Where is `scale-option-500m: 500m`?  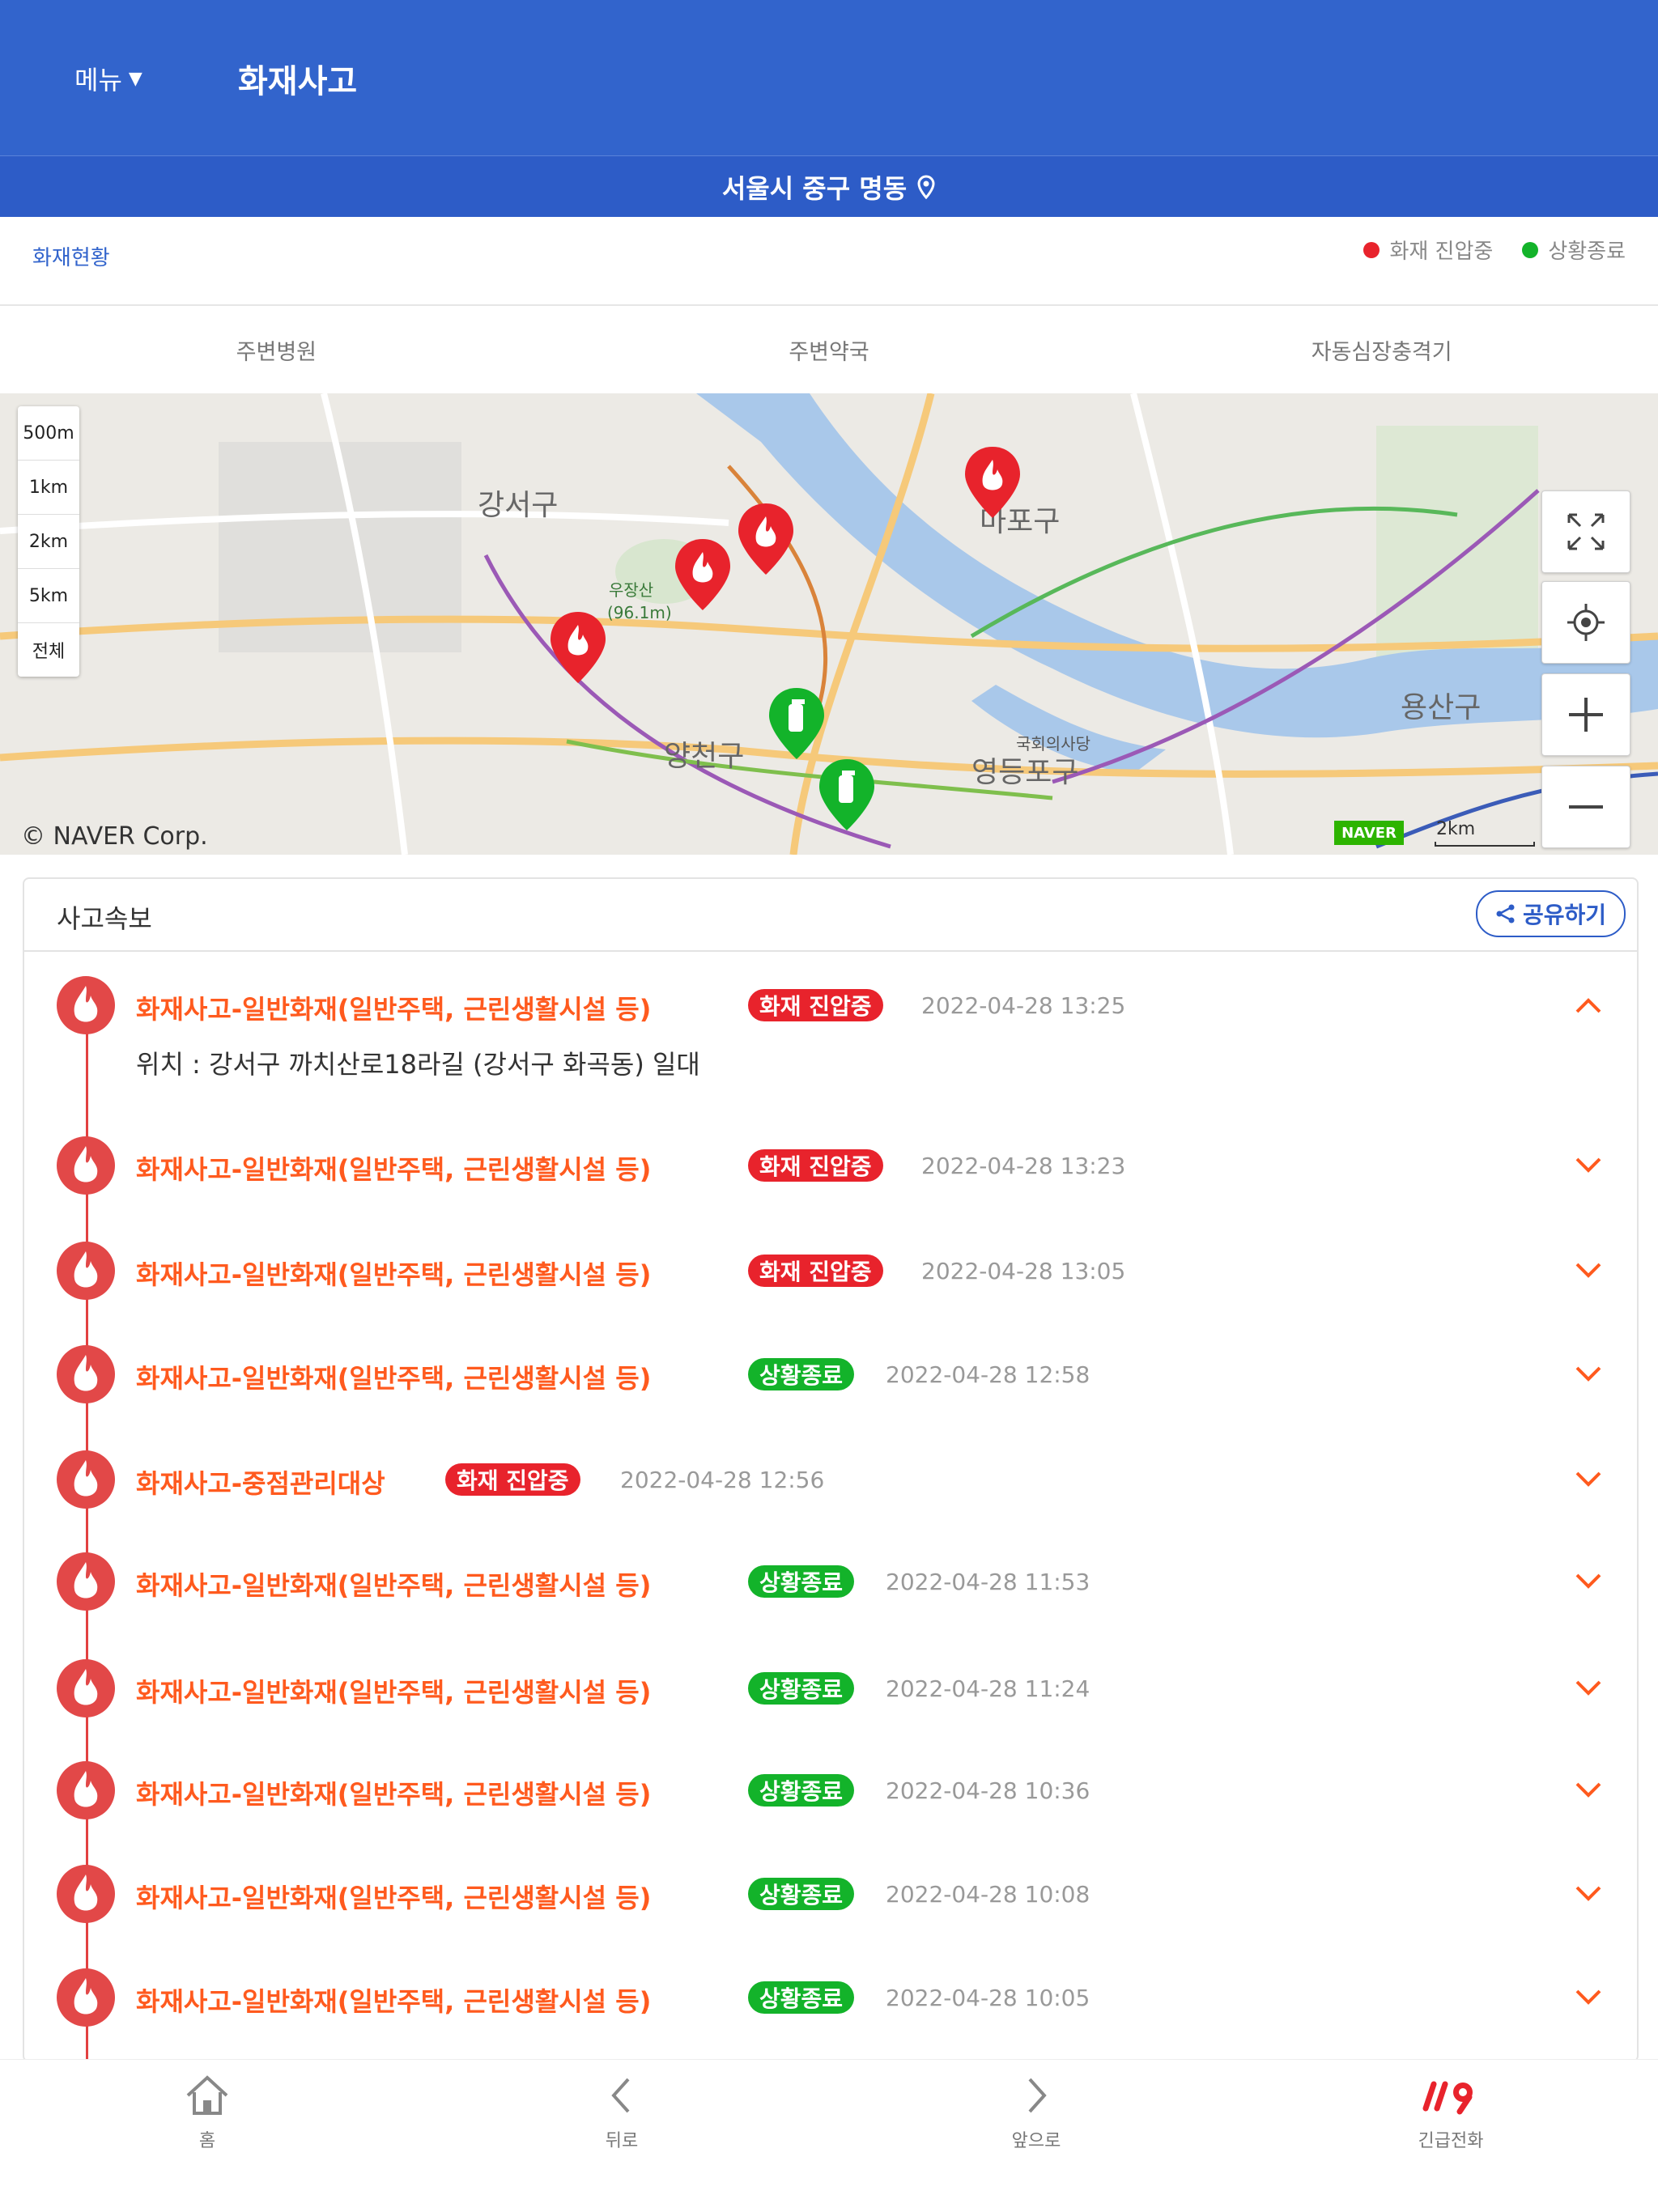
scale-option-500m: 500m is located at coordinates (48, 433).